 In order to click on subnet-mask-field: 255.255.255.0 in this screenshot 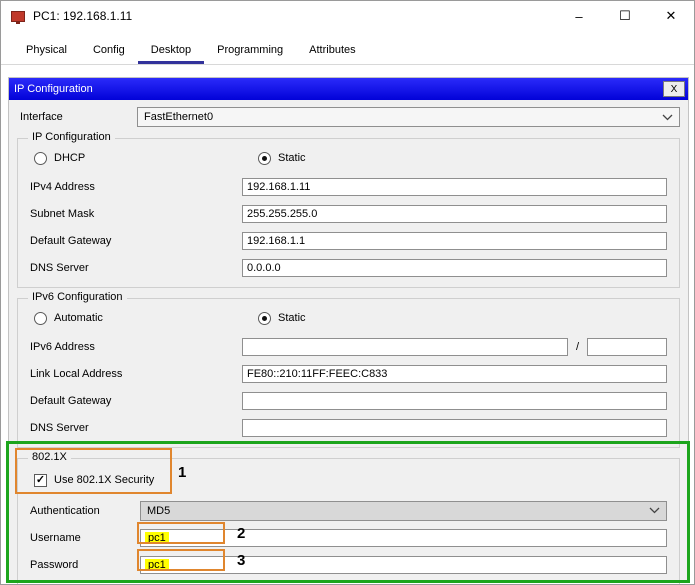, I will do `click(454, 213)`.